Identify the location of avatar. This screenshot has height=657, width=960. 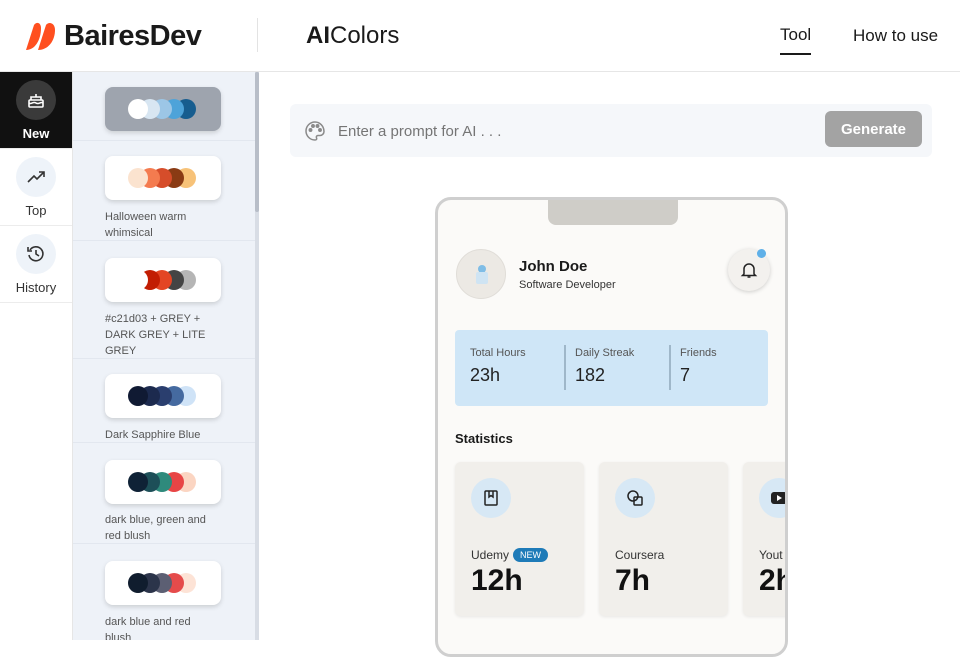
(481, 274).